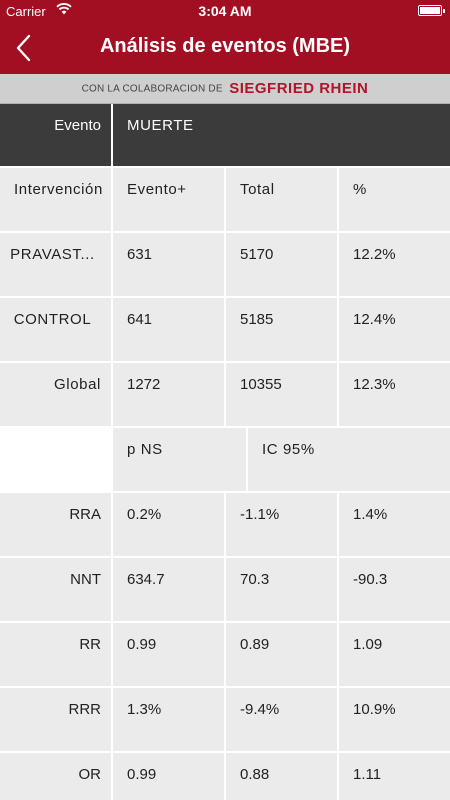 Image resolution: width=450 pixels, height=800 pixels. Describe the element at coordinates (257, 254) in the screenshot. I see `total-value: 5170` at that location.